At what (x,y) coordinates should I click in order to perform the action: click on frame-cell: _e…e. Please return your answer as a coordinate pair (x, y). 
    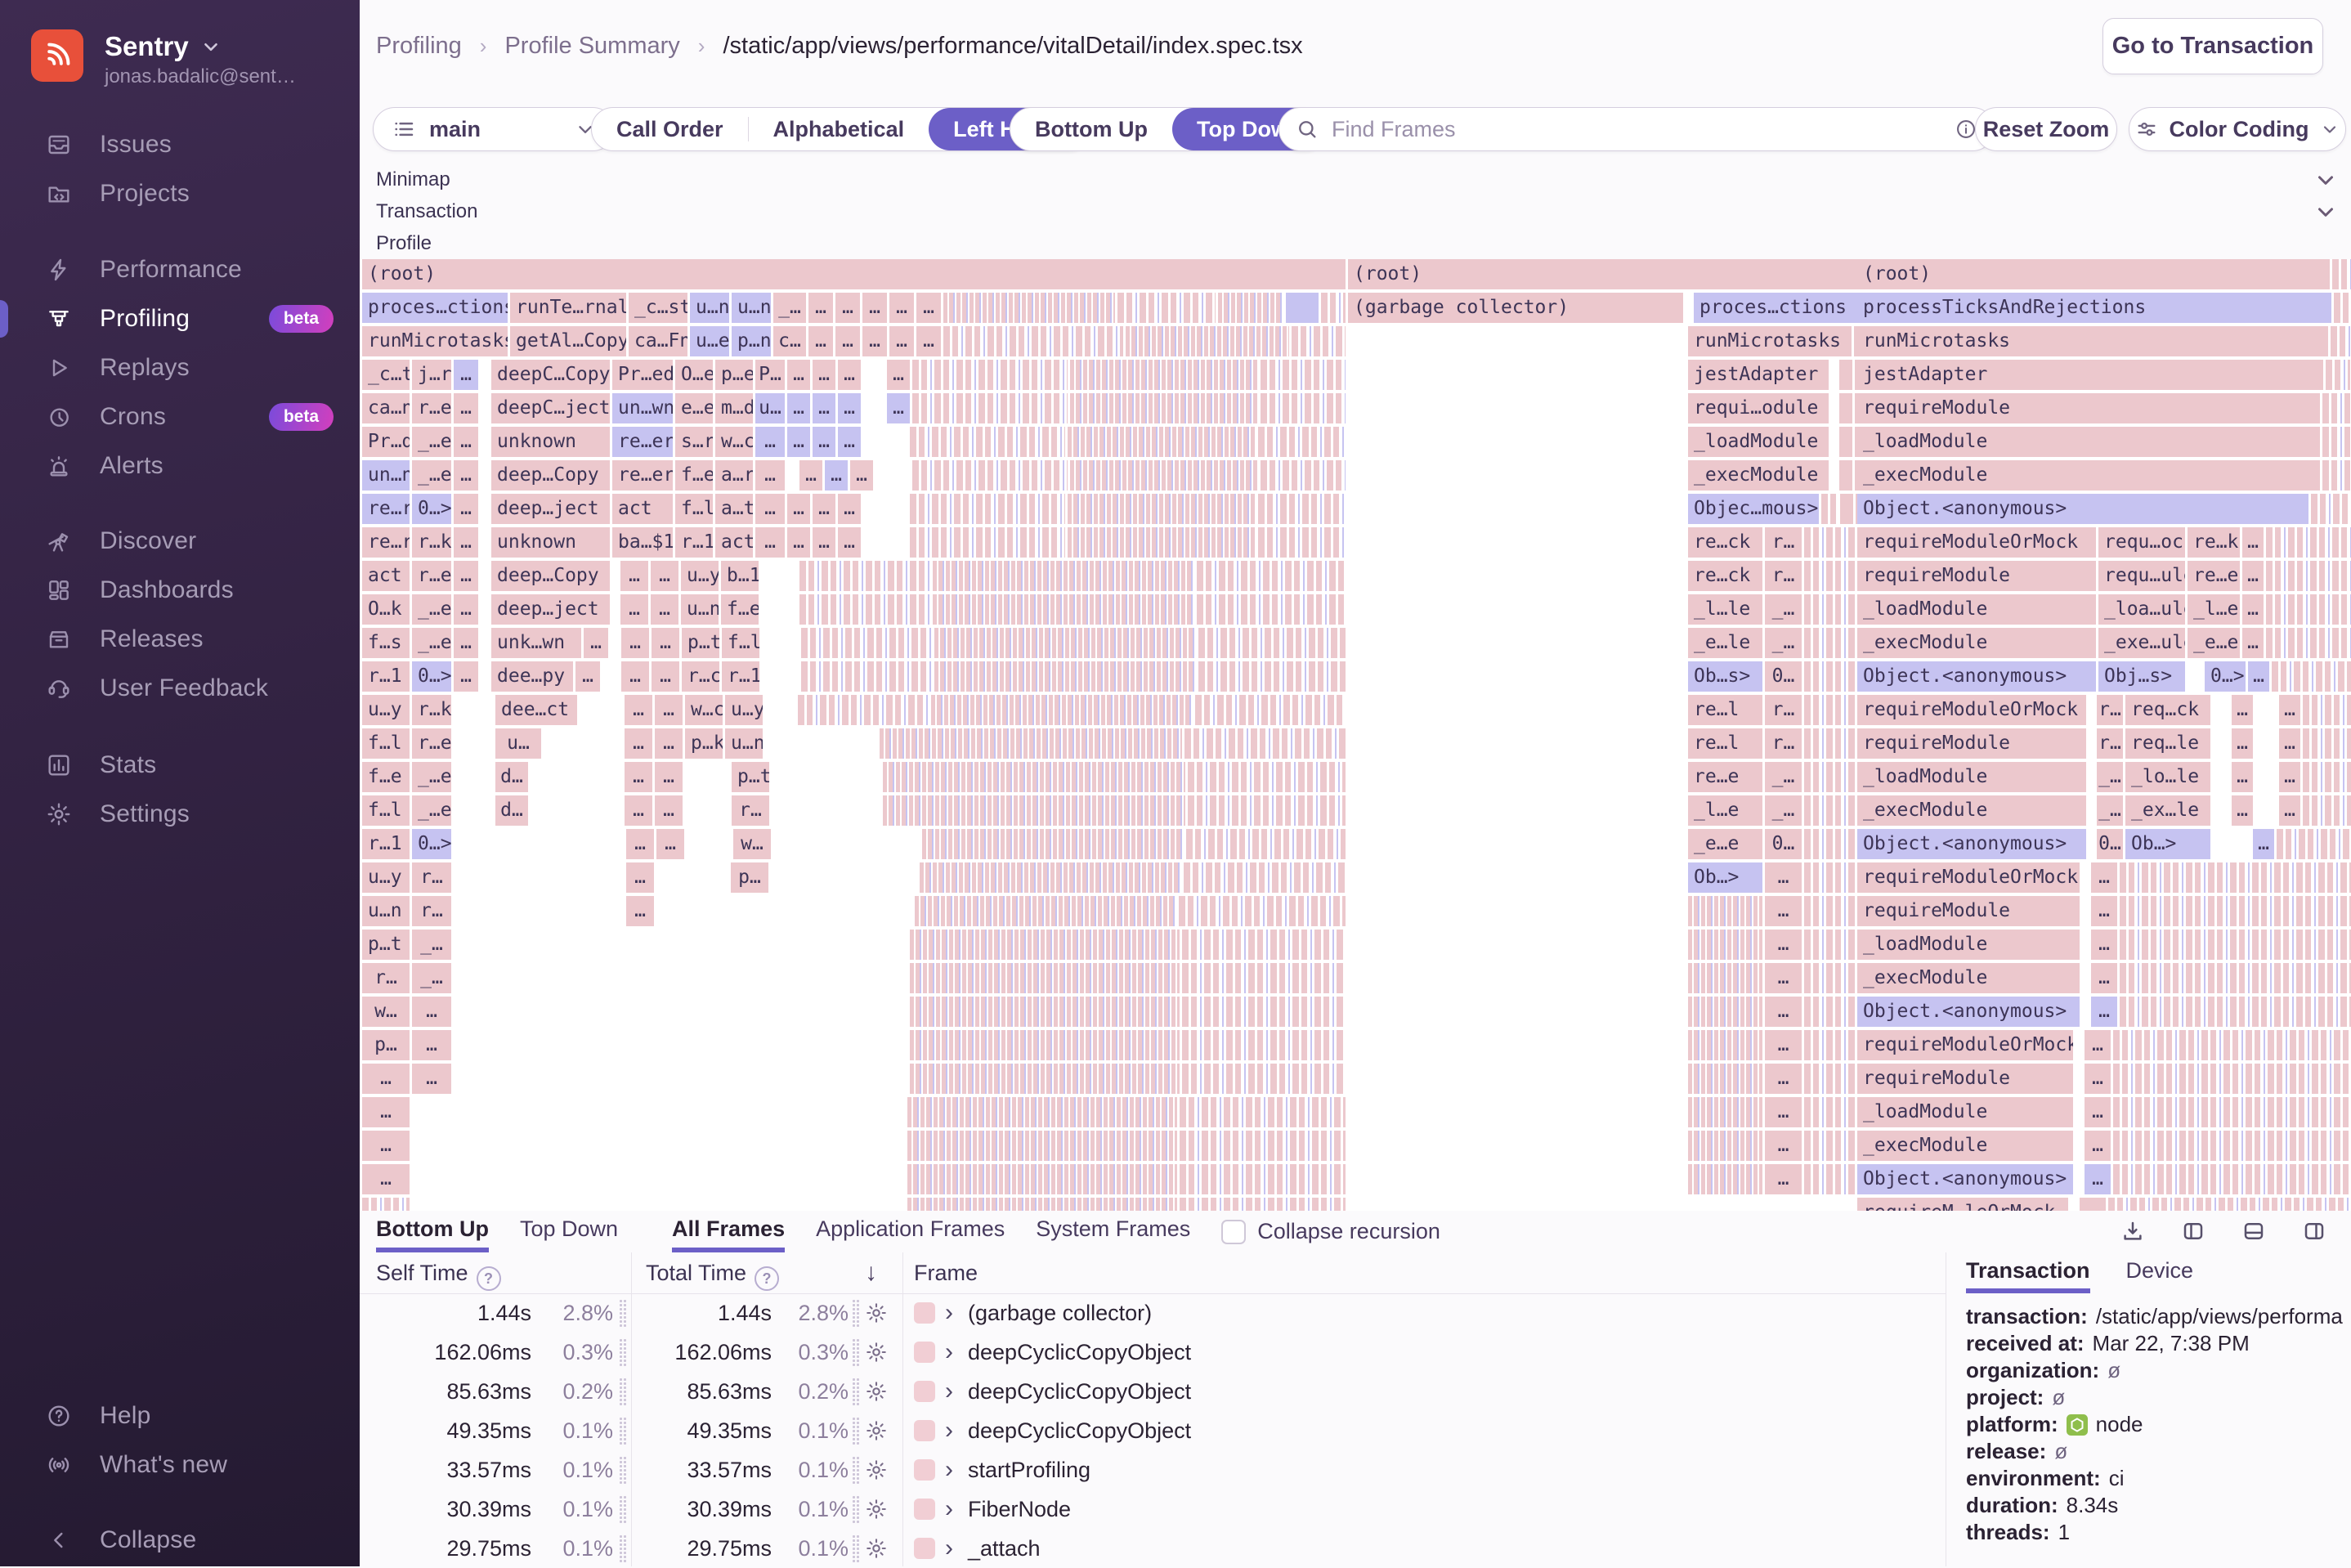
    Looking at the image, I should click on (2214, 643).